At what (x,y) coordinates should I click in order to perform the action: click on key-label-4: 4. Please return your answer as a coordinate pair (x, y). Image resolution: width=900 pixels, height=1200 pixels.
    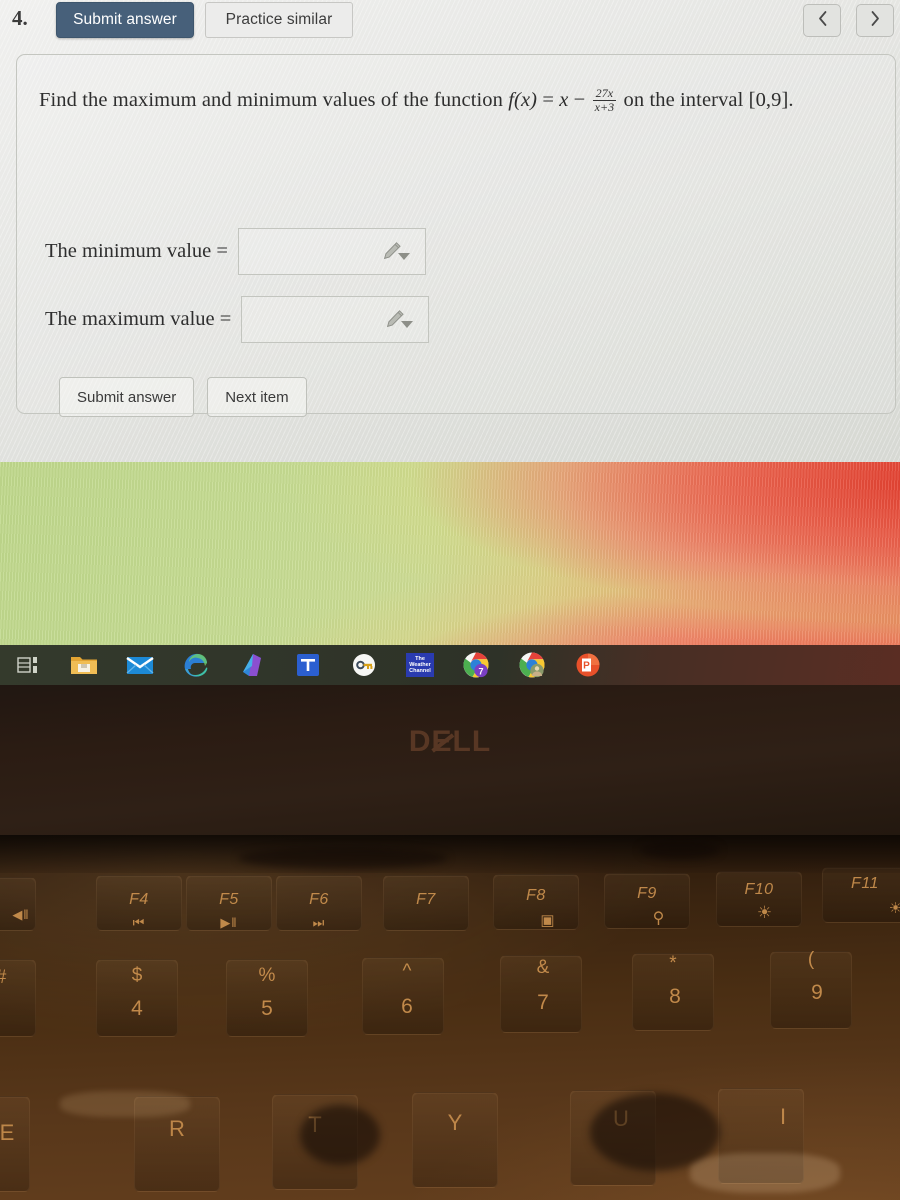
    Looking at the image, I should click on (137, 1008).